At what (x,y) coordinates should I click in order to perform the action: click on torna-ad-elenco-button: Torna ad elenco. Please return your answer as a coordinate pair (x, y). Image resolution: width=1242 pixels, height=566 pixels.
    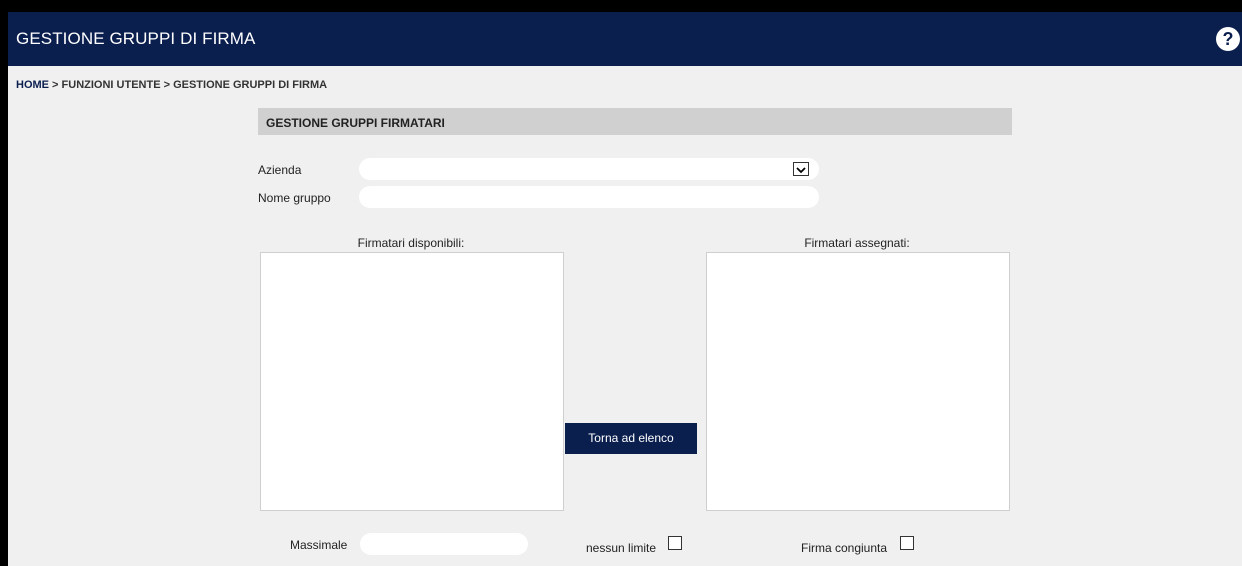
    Looking at the image, I should click on (631, 438).